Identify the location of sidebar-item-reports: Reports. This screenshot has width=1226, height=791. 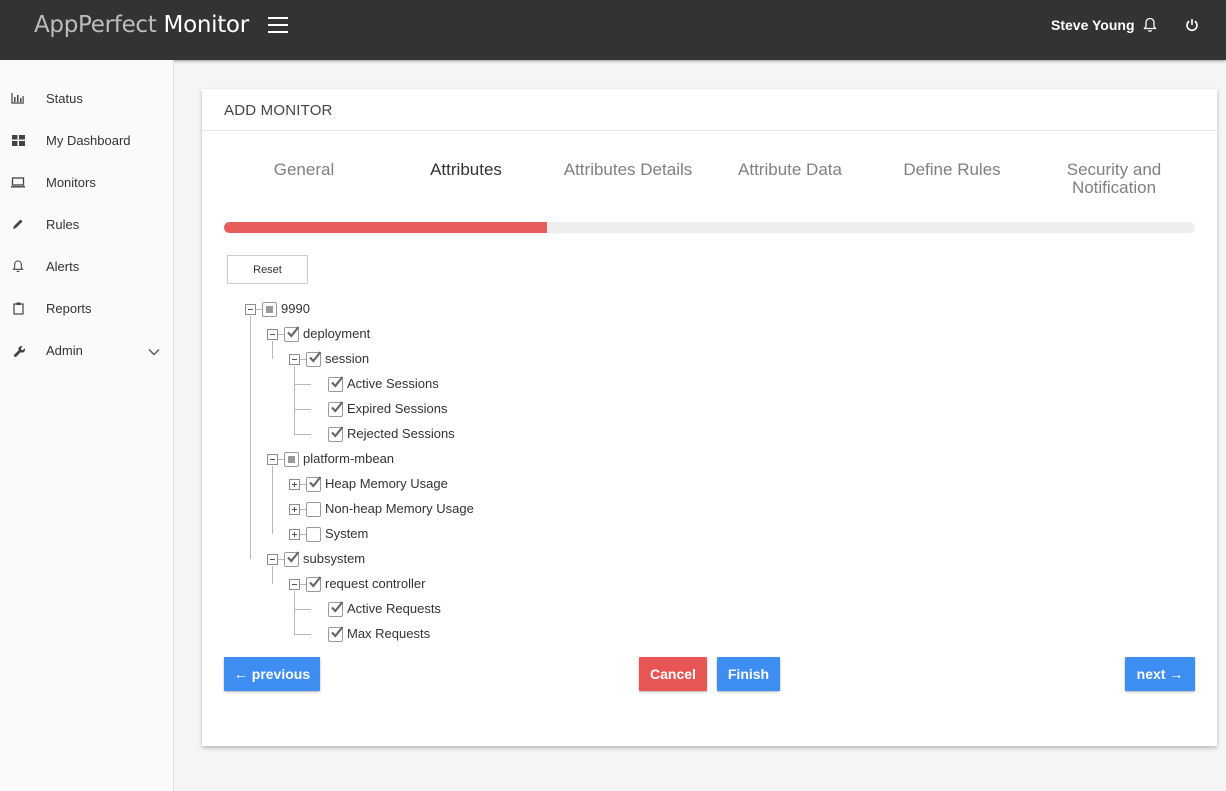
(86, 308).